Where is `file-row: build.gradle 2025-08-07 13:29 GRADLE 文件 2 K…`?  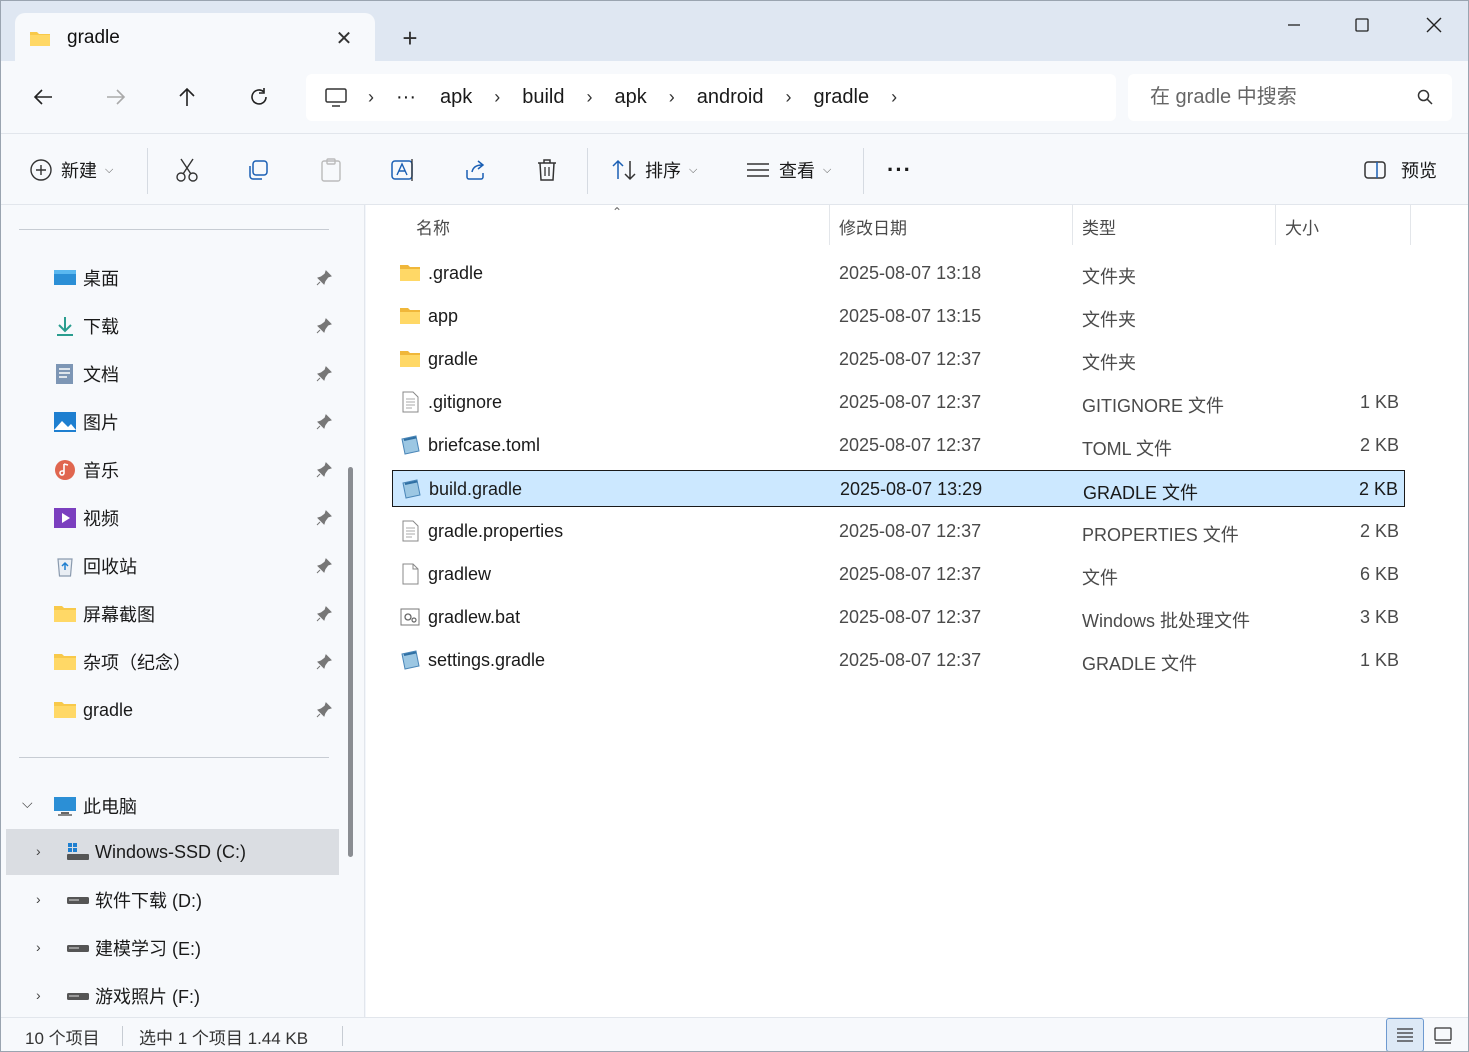
file-row: build.gradle 2025-08-07 13:29 GRADLE 文件 2 K… is located at coordinates (898, 488).